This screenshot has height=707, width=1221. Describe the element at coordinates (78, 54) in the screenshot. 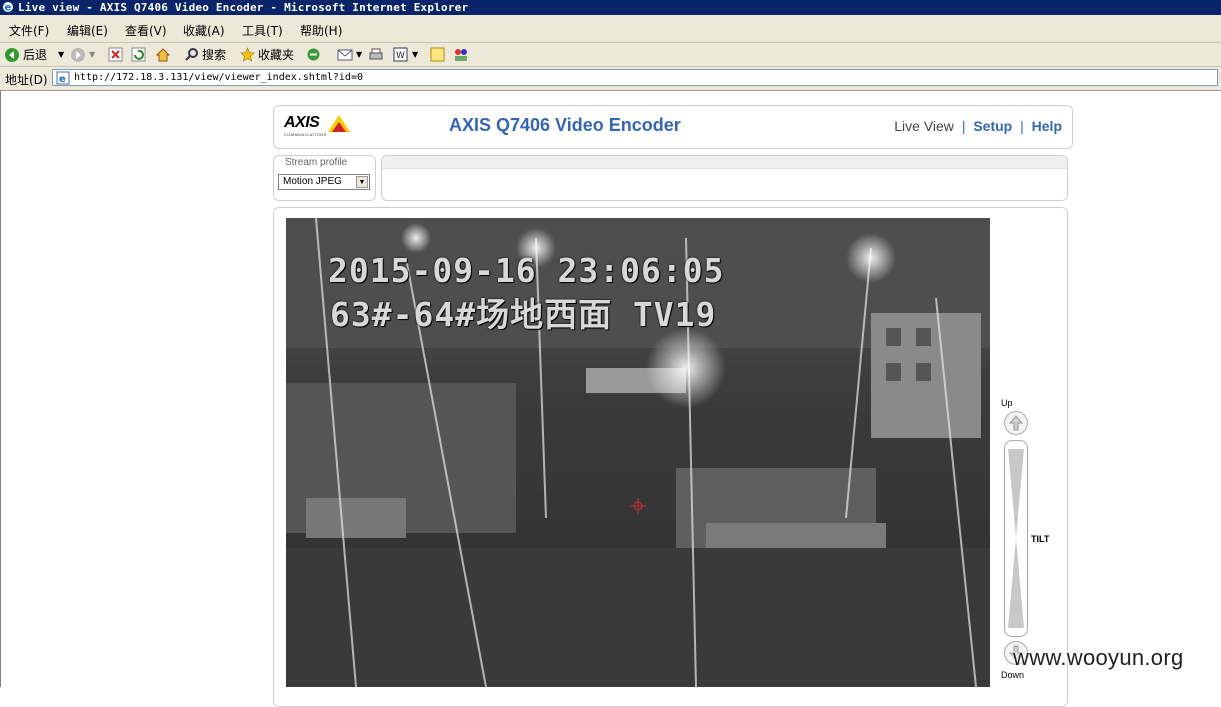

I see `forward-arrow-icon` at that location.